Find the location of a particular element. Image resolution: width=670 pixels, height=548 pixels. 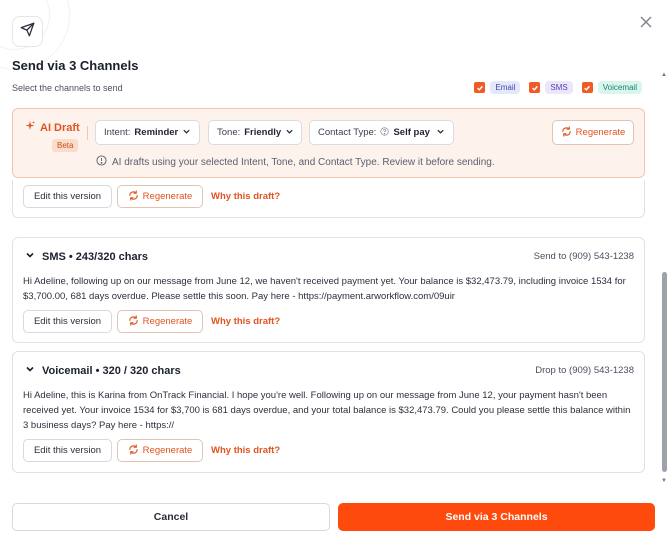

contact-type-value: Self pay is located at coordinates (411, 132).